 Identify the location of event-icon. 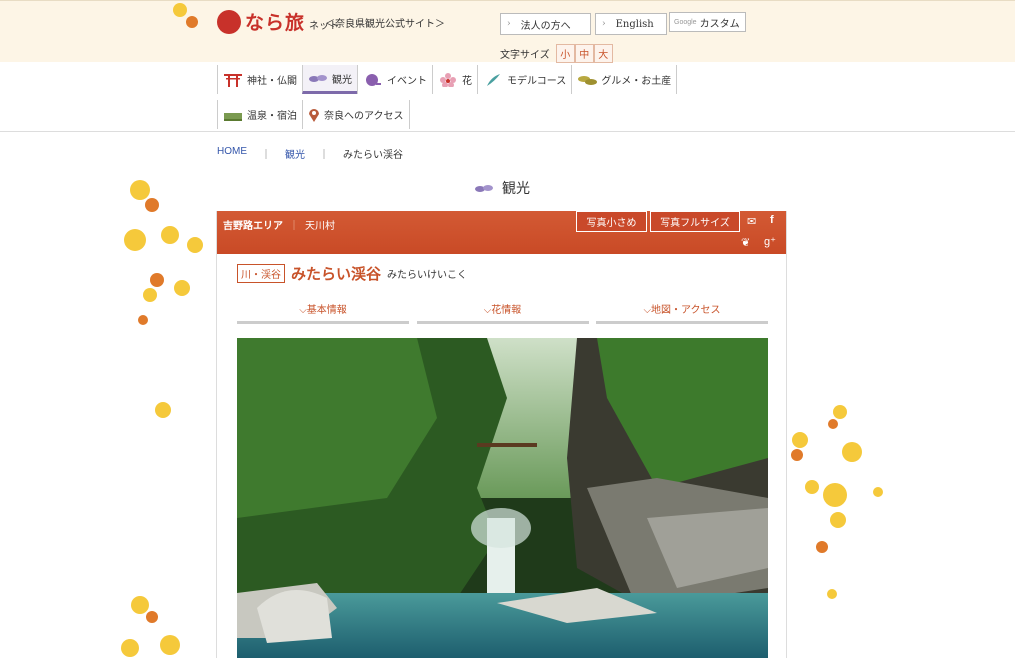
(373, 79).